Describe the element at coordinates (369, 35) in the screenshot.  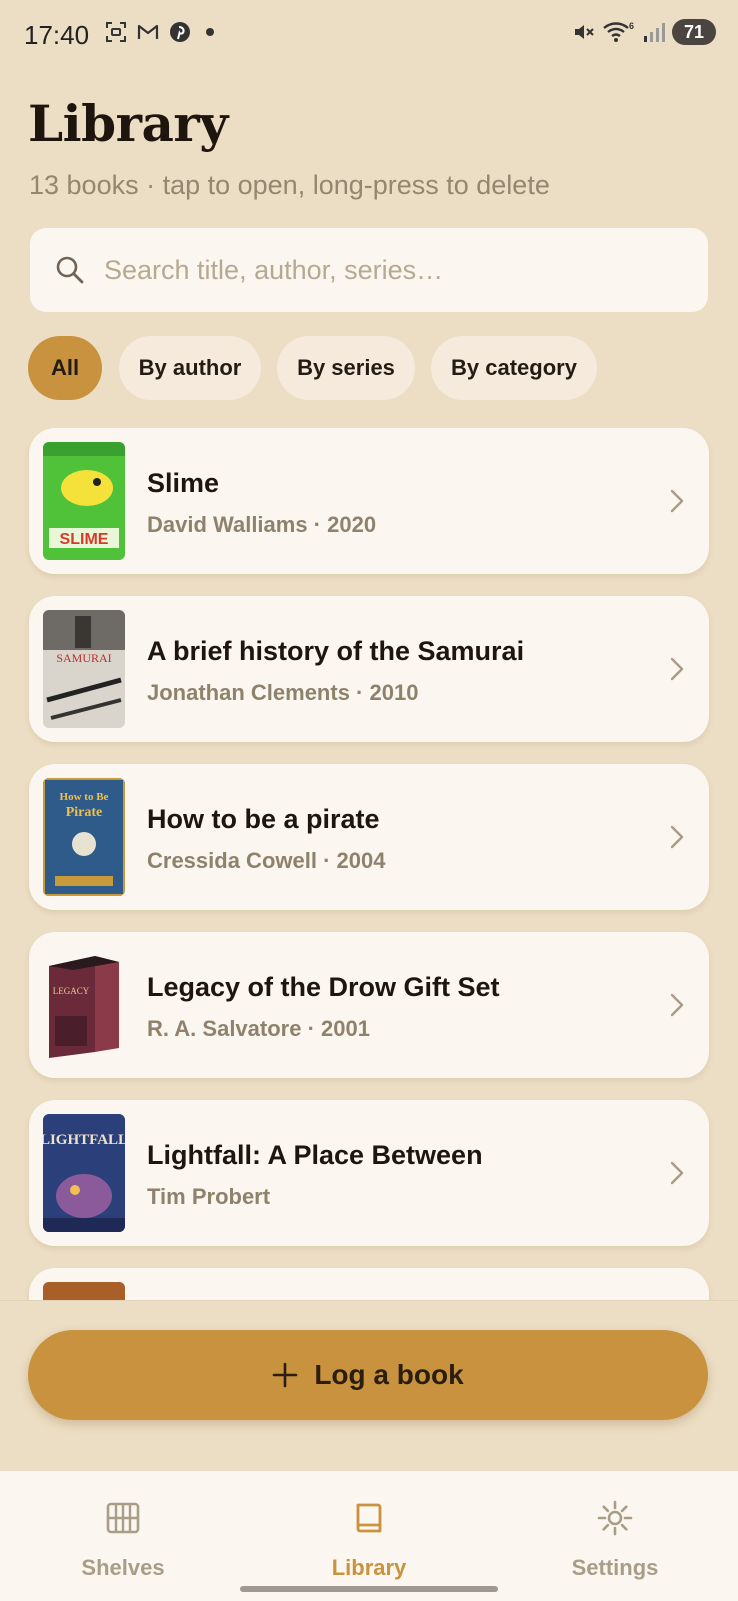
I see `status-bar: 17:40 6 71` at that location.